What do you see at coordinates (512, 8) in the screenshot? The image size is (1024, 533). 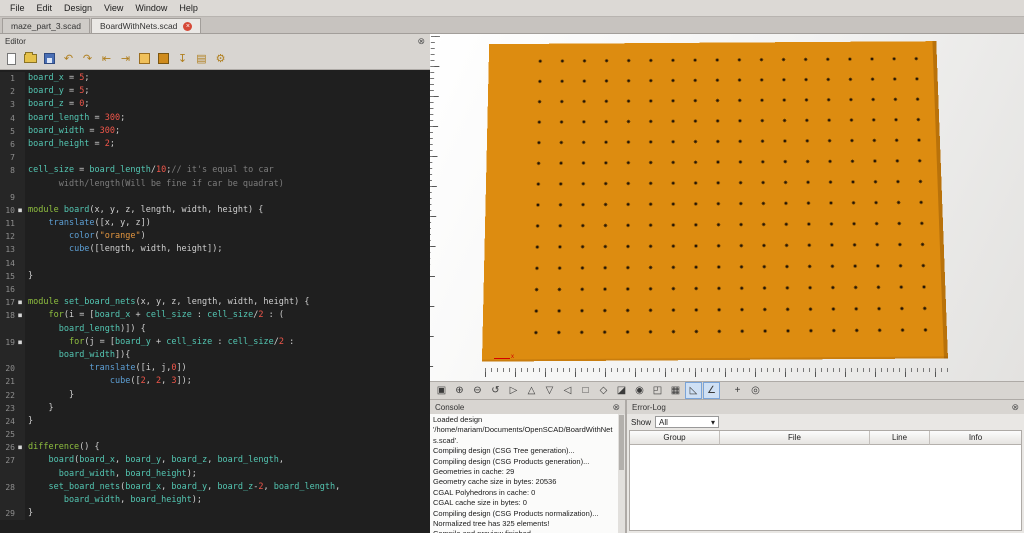 I see `menu-bar: File Edit Design View Window Help` at bounding box center [512, 8].